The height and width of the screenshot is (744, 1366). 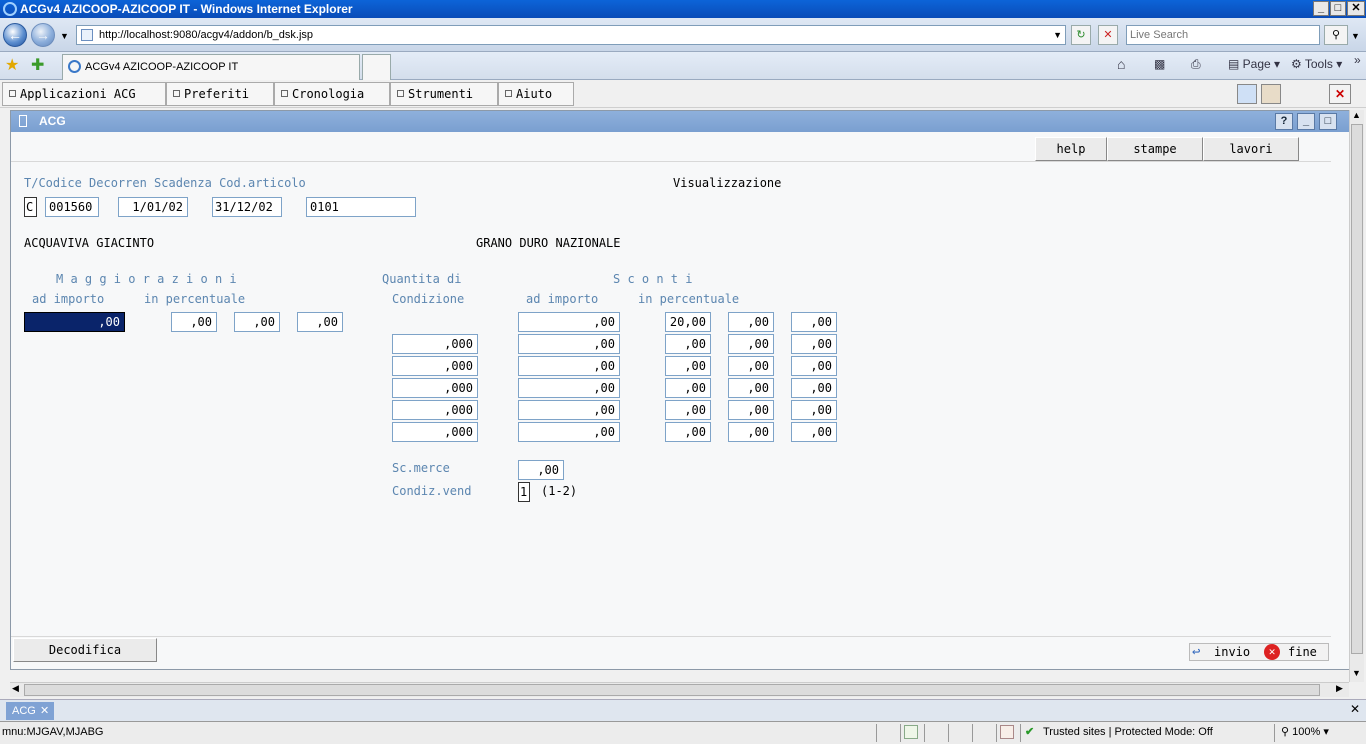 What do you see at coordinates (1020, 733) in the screenshot?
I see `divider` at bounding box center [1020, 733].